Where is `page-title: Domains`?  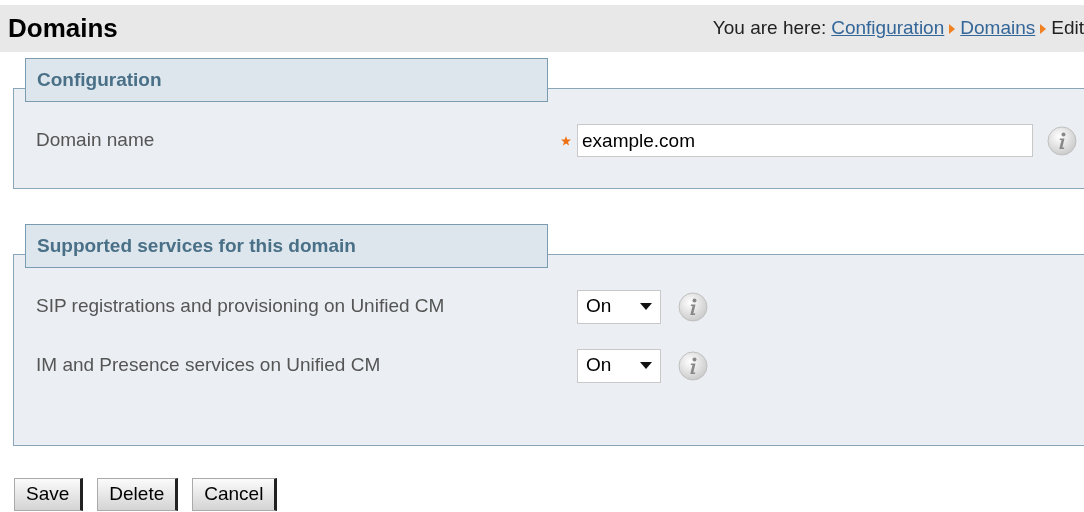
page-title: Domains is located at coordinates (63, 28).